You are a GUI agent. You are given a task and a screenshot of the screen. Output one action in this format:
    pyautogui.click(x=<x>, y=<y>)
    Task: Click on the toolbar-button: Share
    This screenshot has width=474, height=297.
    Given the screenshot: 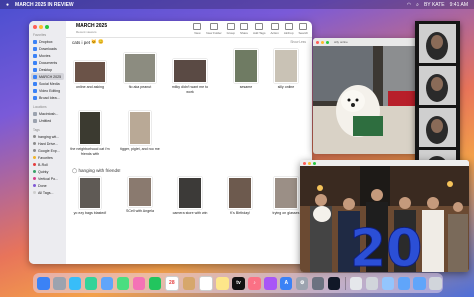 What is the action you would take?
    pyautogui.click(x=243, y=29)
    